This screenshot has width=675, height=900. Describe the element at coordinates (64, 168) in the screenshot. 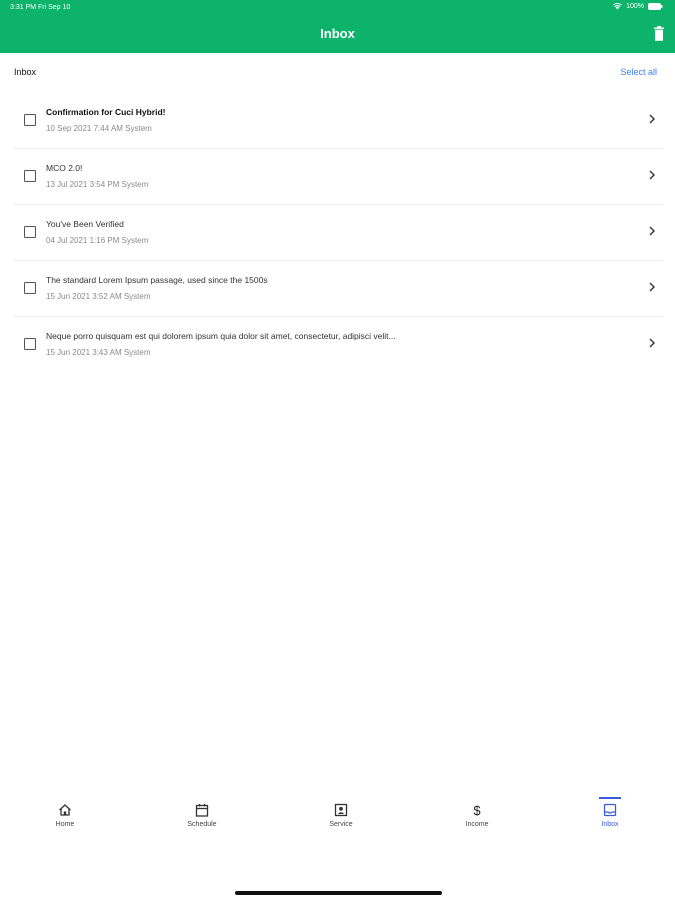

I see `message-subject: MCO 2.0!` at that location.